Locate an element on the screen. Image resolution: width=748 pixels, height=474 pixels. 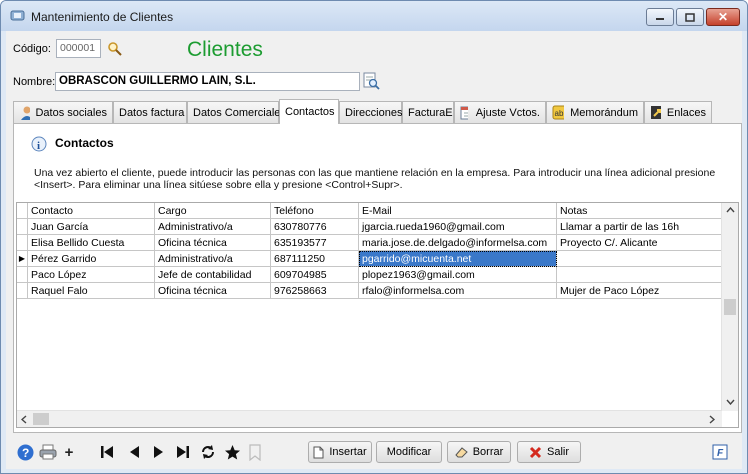
cell-telefono: 976258663 is located at coordinates (314, 290).